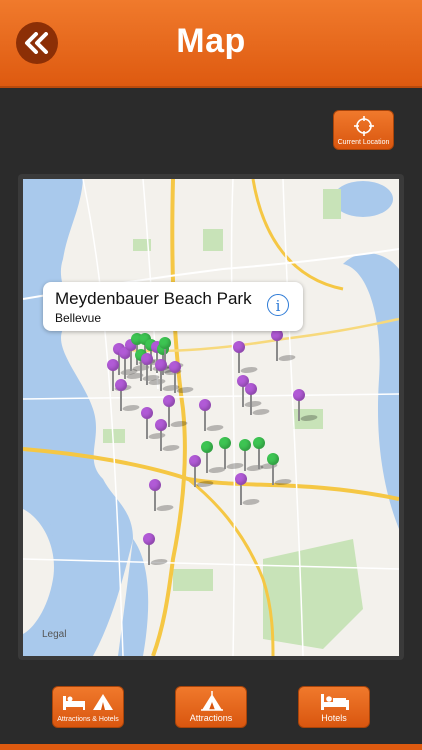 The height and width of the screenshot is (750, 422). I want to click on page-title: Map, so click(211, 41).